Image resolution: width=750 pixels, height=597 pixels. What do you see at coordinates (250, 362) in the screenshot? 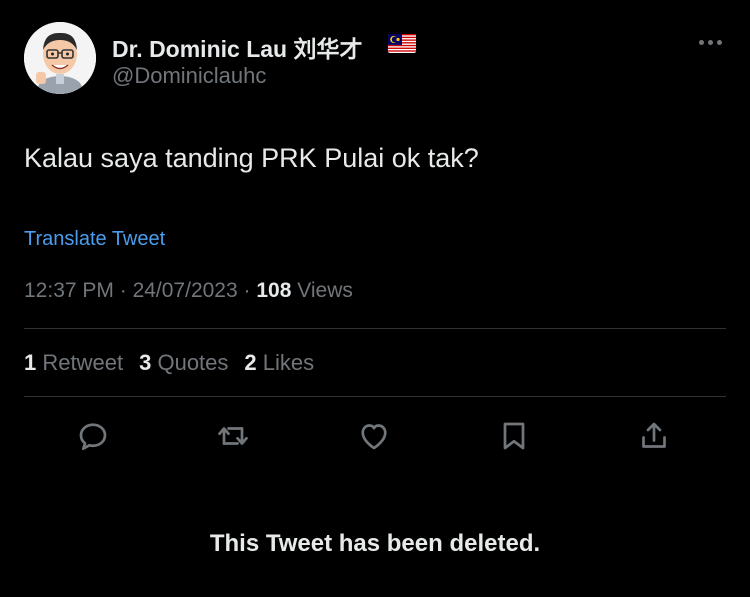
I see `likes-count: 2` at bounding box center [250, 362].